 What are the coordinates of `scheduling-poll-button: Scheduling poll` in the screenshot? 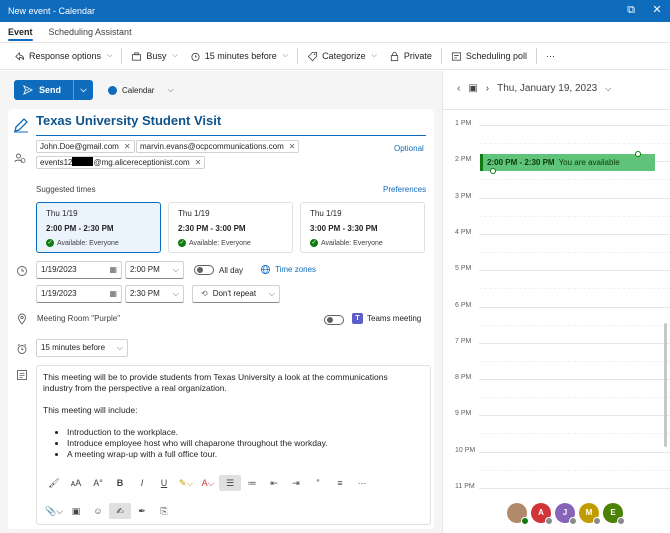 It's located at (489, 56).